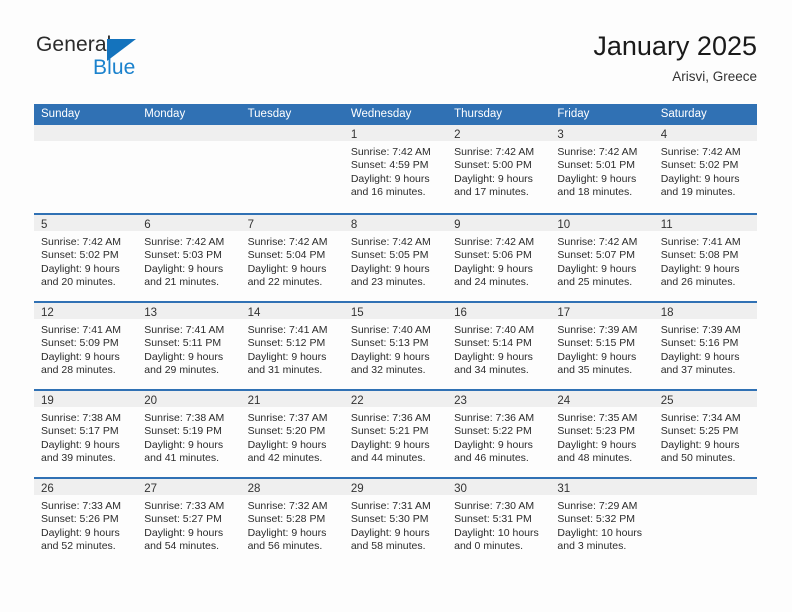 The height and width of the screenshot is (612, 792). What do you see at coordinates (395, 487) in the screenshot?
I see `day-number-band: 29` at bounding box center [395, 487].